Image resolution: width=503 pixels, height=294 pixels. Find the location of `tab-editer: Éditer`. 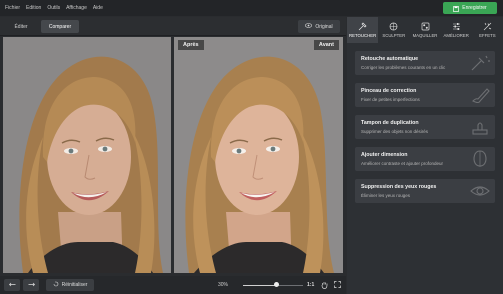

tab-editer: Éditer is located at coordinates (21, 26).